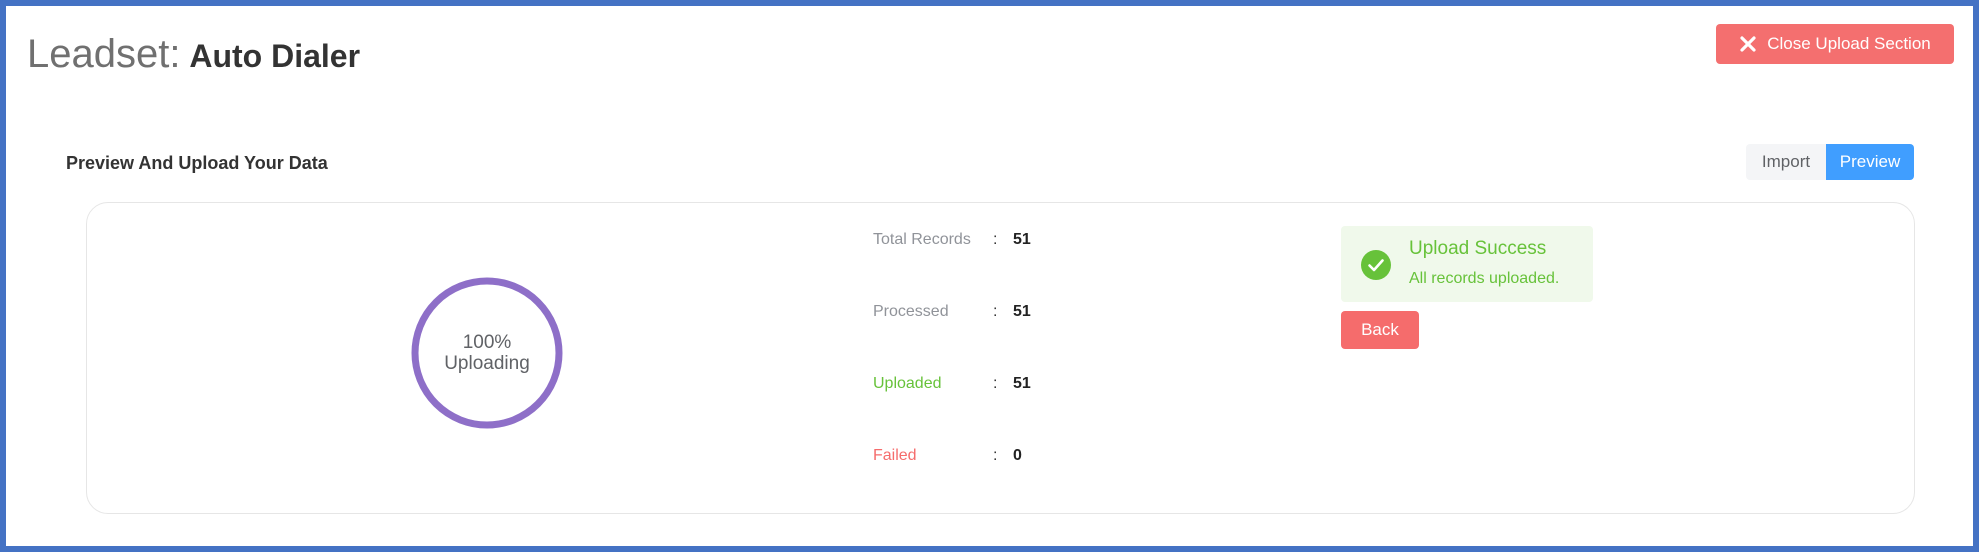 The image size is (1979, 552). I want to click on upload-progress-ring: 100% Uploading, so click(487, 353).